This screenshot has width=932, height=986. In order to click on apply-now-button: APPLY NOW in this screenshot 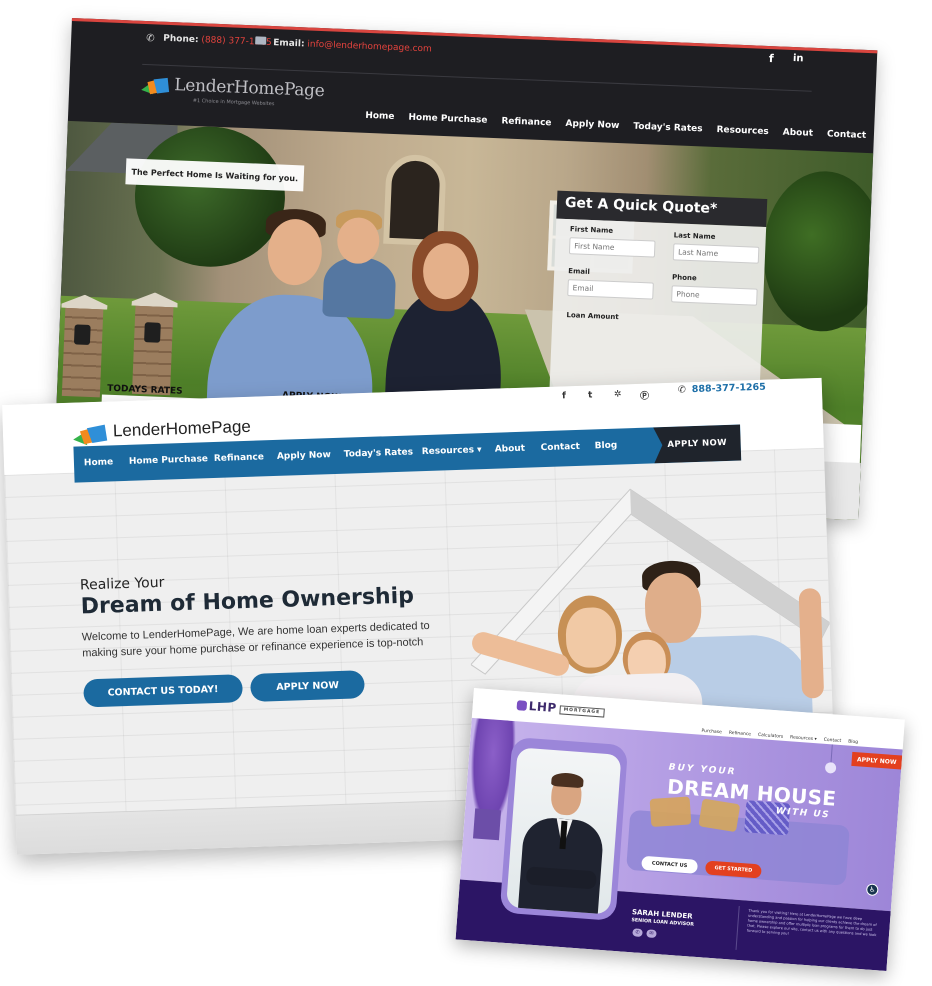, I will do `click(697, 444)`.